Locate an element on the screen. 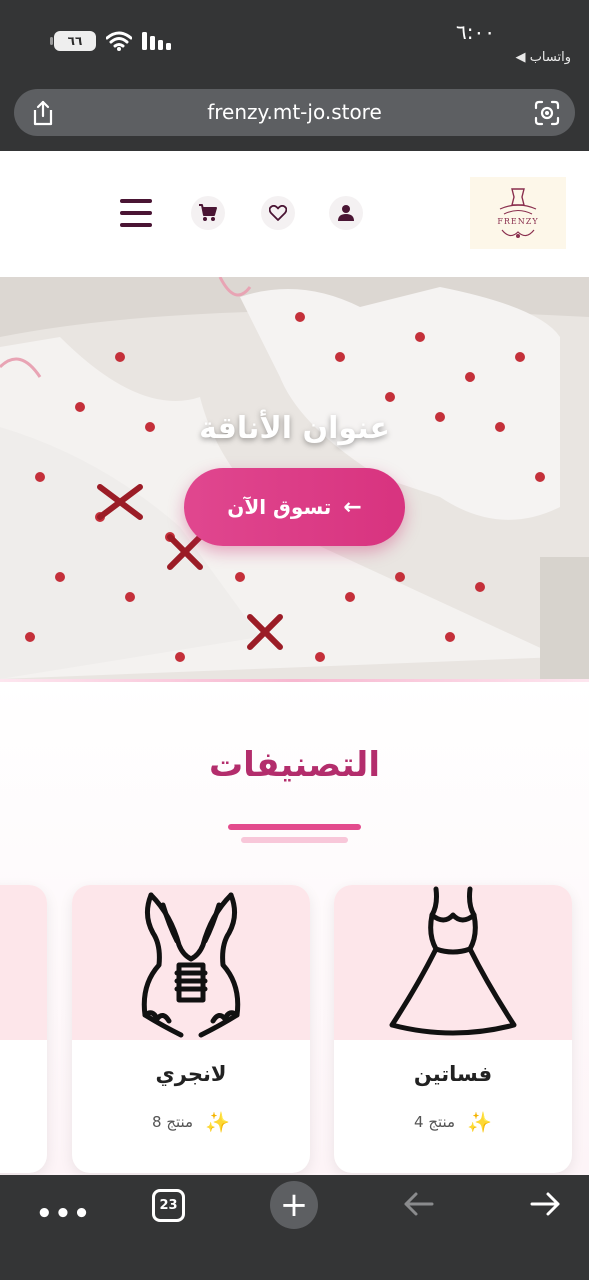 This screenshot has width=589, height=1280. logo-emblem-icon is located at coordinates (518, 200).